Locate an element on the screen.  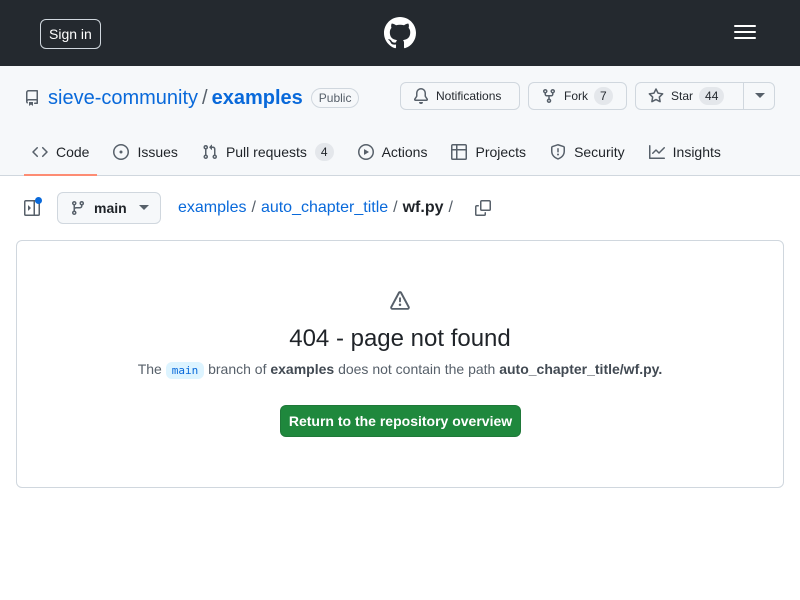
branch-name: main is located at coordinates (110, 208).